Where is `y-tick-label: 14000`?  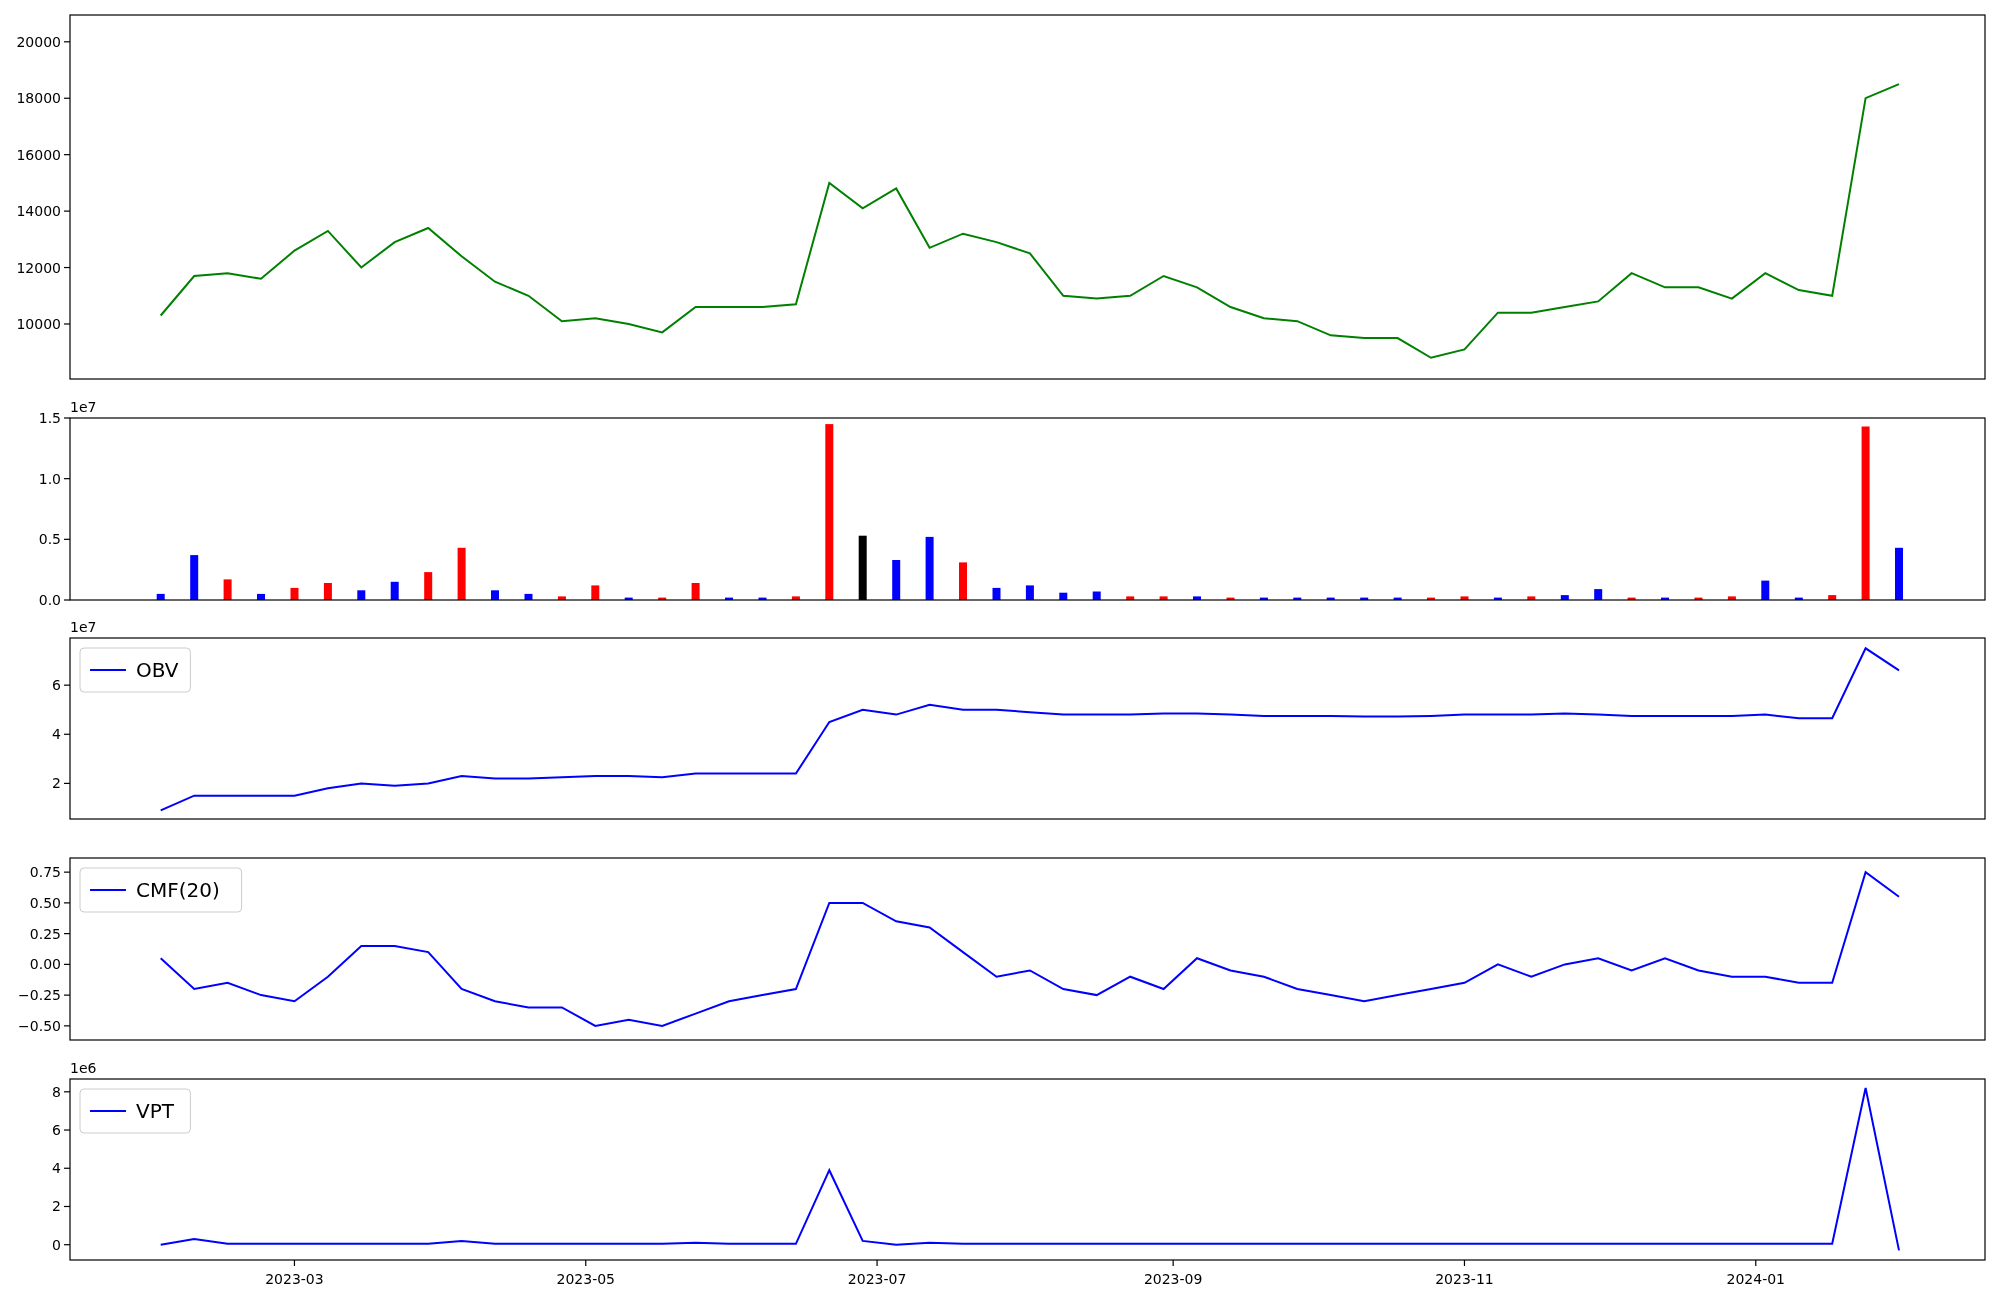
y-tick-label: 14000 is located at coordinates (38, 211).